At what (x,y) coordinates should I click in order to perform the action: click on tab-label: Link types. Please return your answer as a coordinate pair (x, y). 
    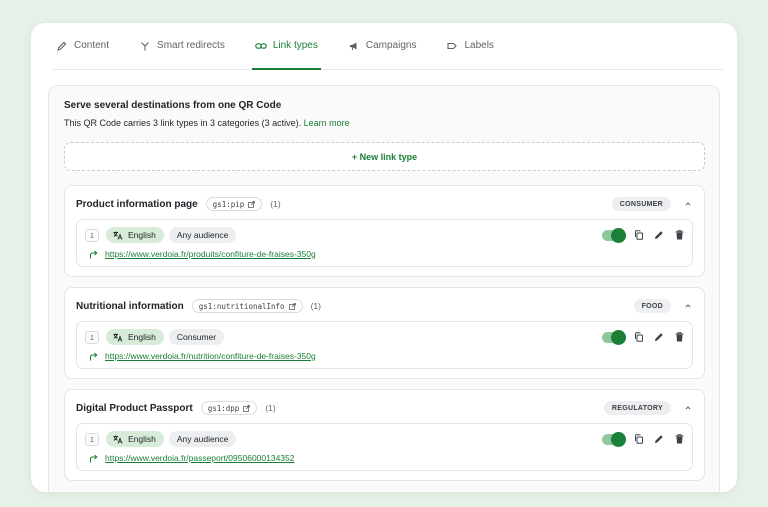
    Looking at the image, I should click on (295, 45).